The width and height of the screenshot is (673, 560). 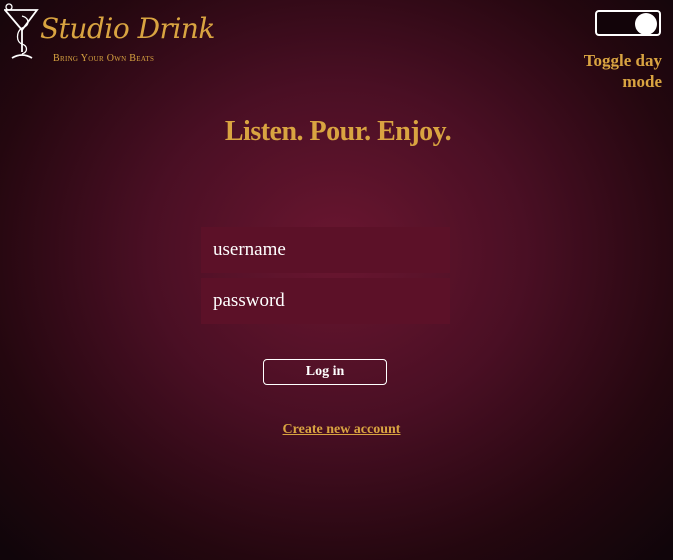 What do you see at coordinates (104, 58) in the screenshot?
I see `brand-tagline: Bring Your Own Beats` at bounding box center [104, 58].